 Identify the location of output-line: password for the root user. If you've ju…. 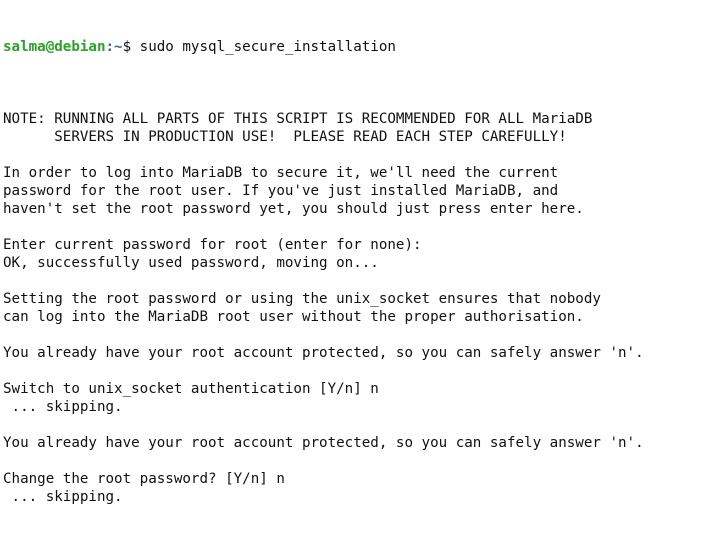
(281, 191).